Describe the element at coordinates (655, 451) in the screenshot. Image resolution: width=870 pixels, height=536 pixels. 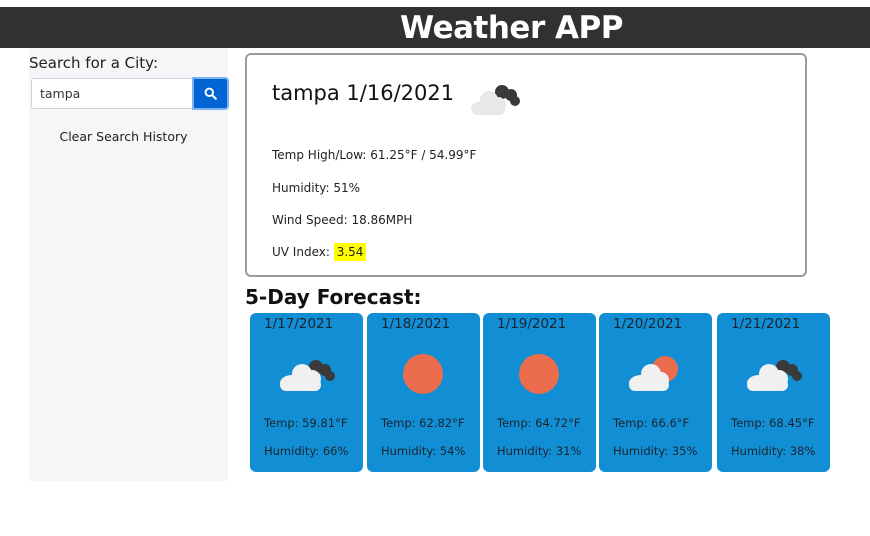
I see `forecast-humidity: Humidity: 35%` at that location.